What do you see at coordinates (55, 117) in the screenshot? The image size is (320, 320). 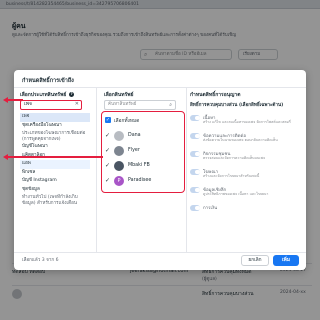 I see `asset-type-item: เพจ` at bounding box center [55, 117].